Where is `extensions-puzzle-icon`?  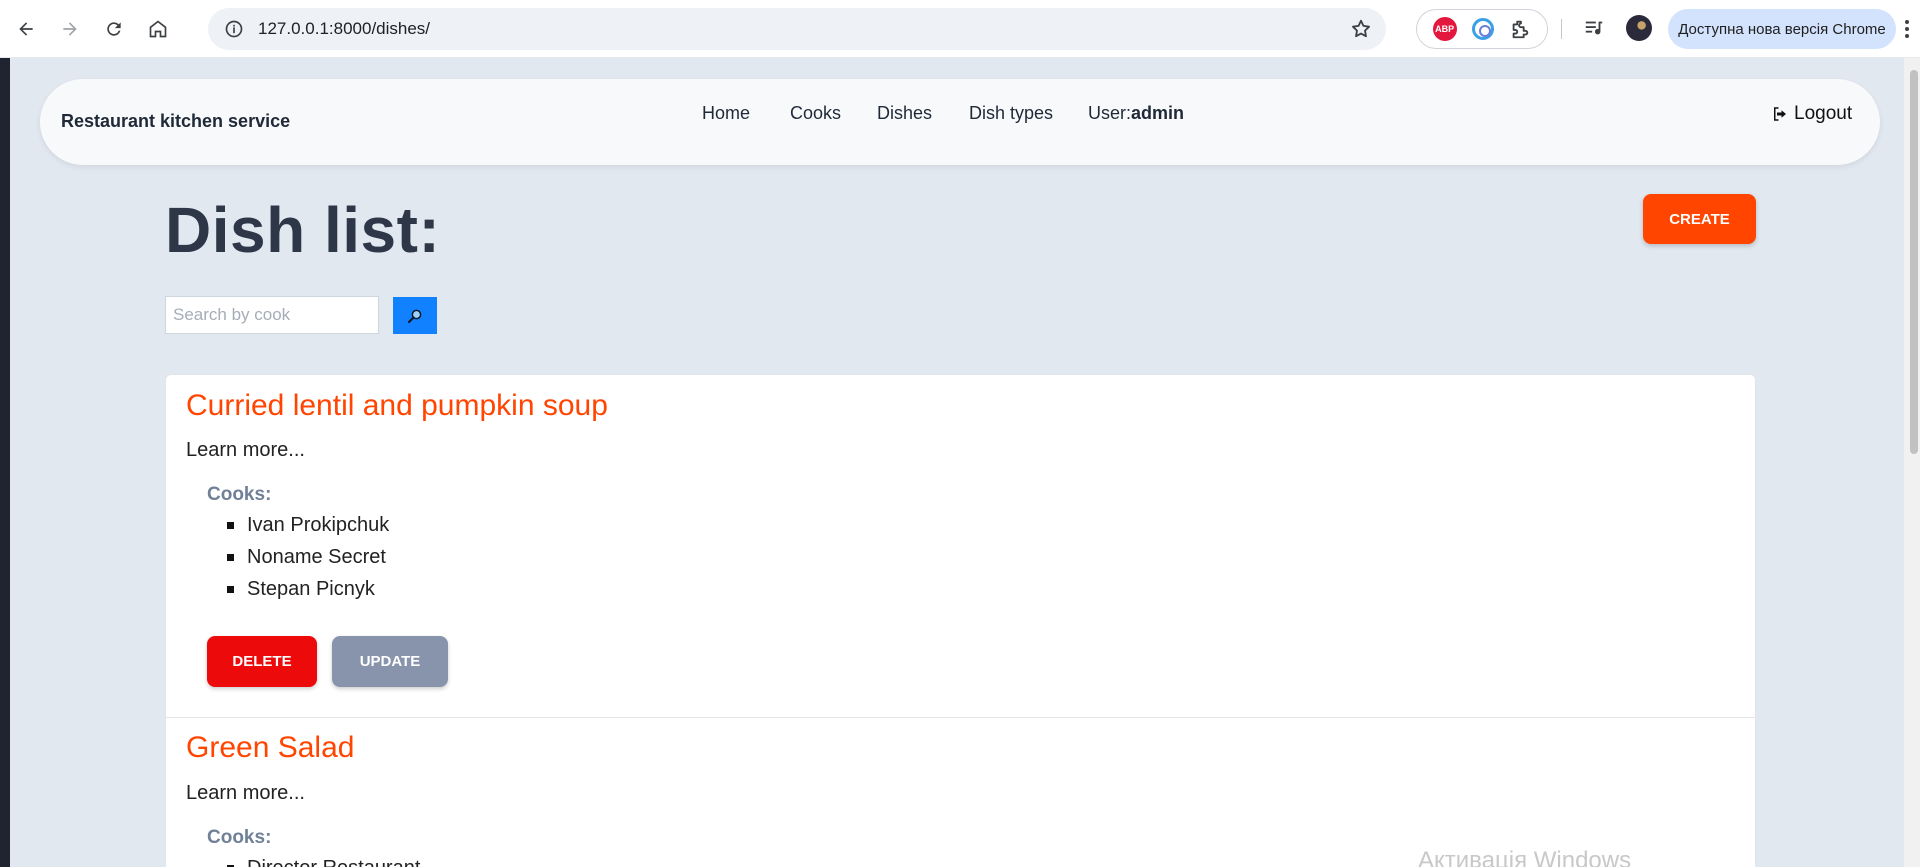 extensions-puzzle-icon is located at coordinates (1520, 29).